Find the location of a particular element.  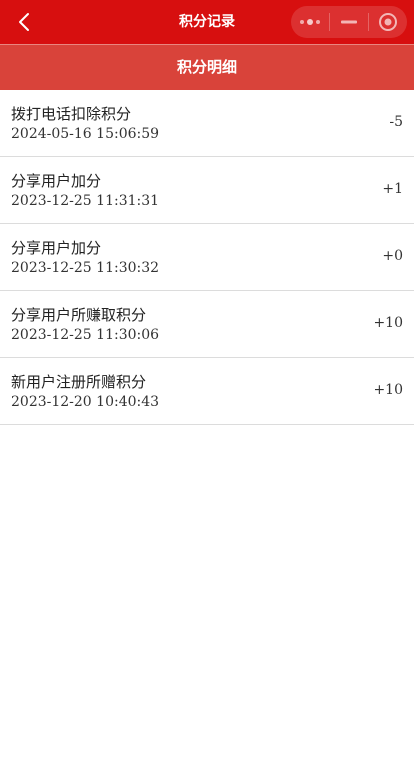

record-description: 新用户注册所赠积分 is located at coordinates (79, 382).